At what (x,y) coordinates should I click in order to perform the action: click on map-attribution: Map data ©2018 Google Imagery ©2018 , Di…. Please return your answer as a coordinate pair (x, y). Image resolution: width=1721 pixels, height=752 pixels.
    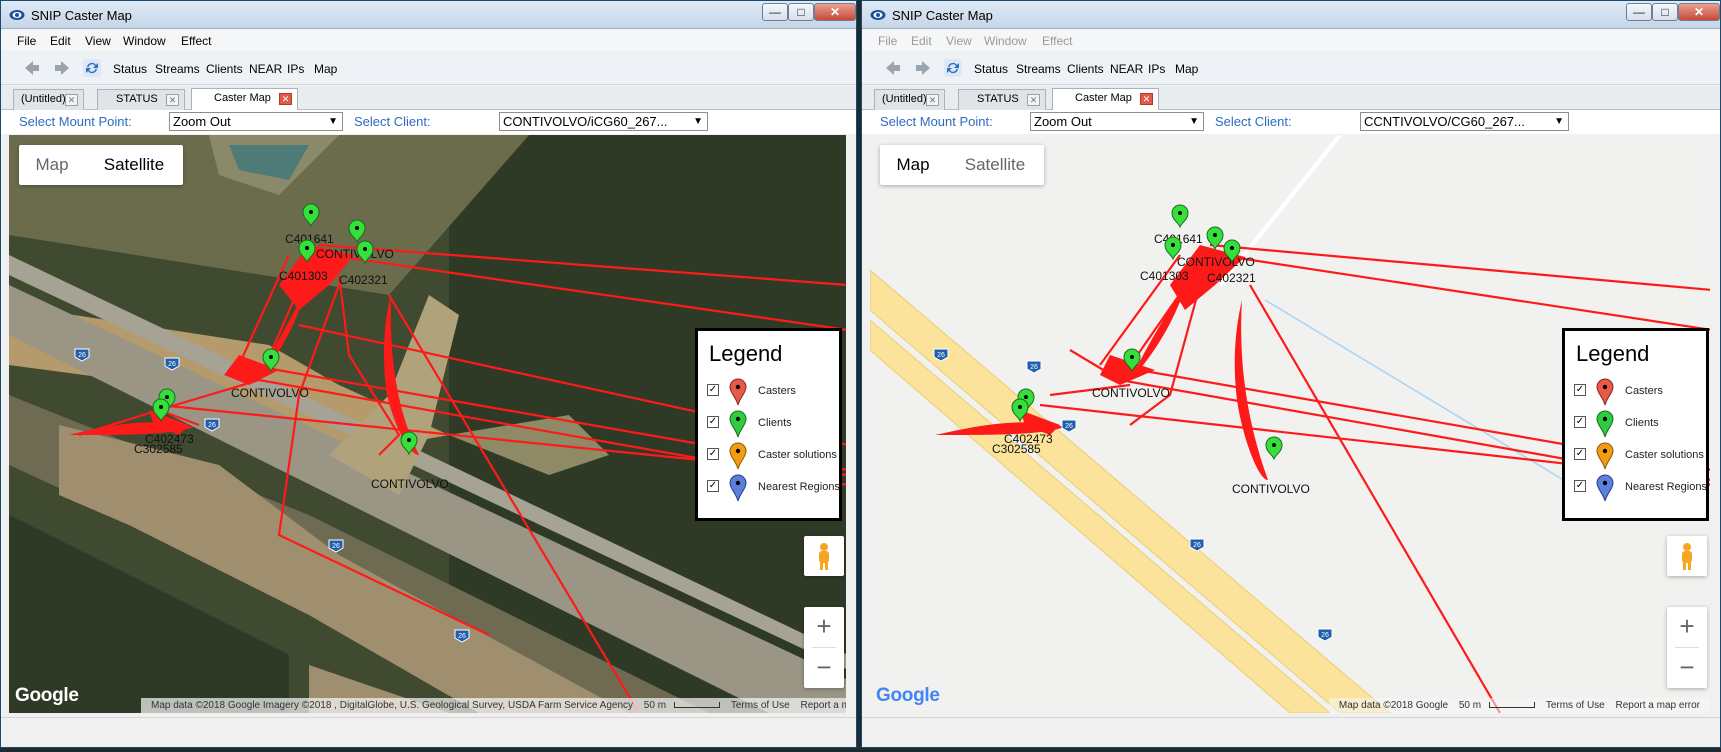
    Looking at the image, I should click on (493, 705).